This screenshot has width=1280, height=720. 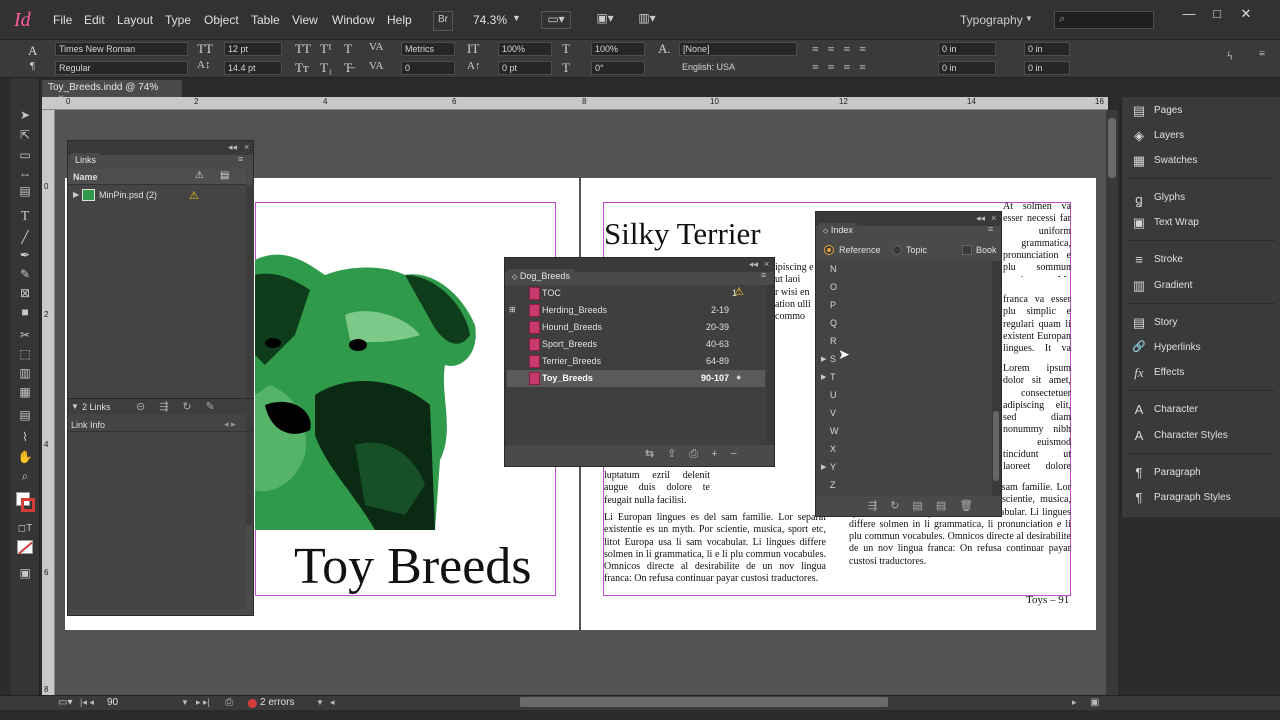 I want to click on index-letter: V, so click(x=833, y=413).